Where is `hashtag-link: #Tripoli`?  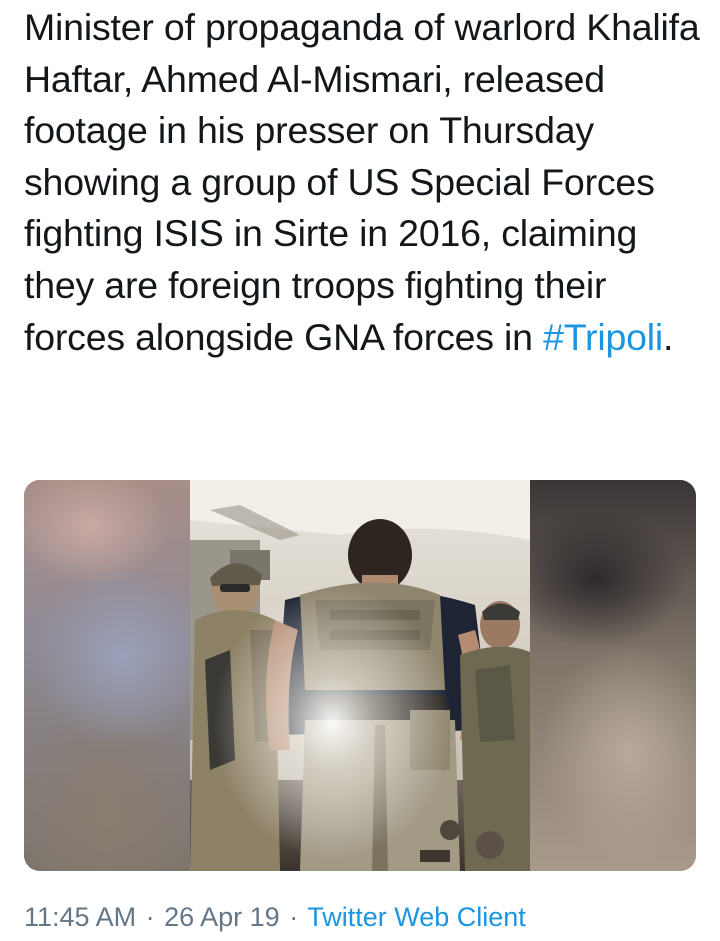
hashtag-link: #Tripoli is located at coordinates (603, 337).